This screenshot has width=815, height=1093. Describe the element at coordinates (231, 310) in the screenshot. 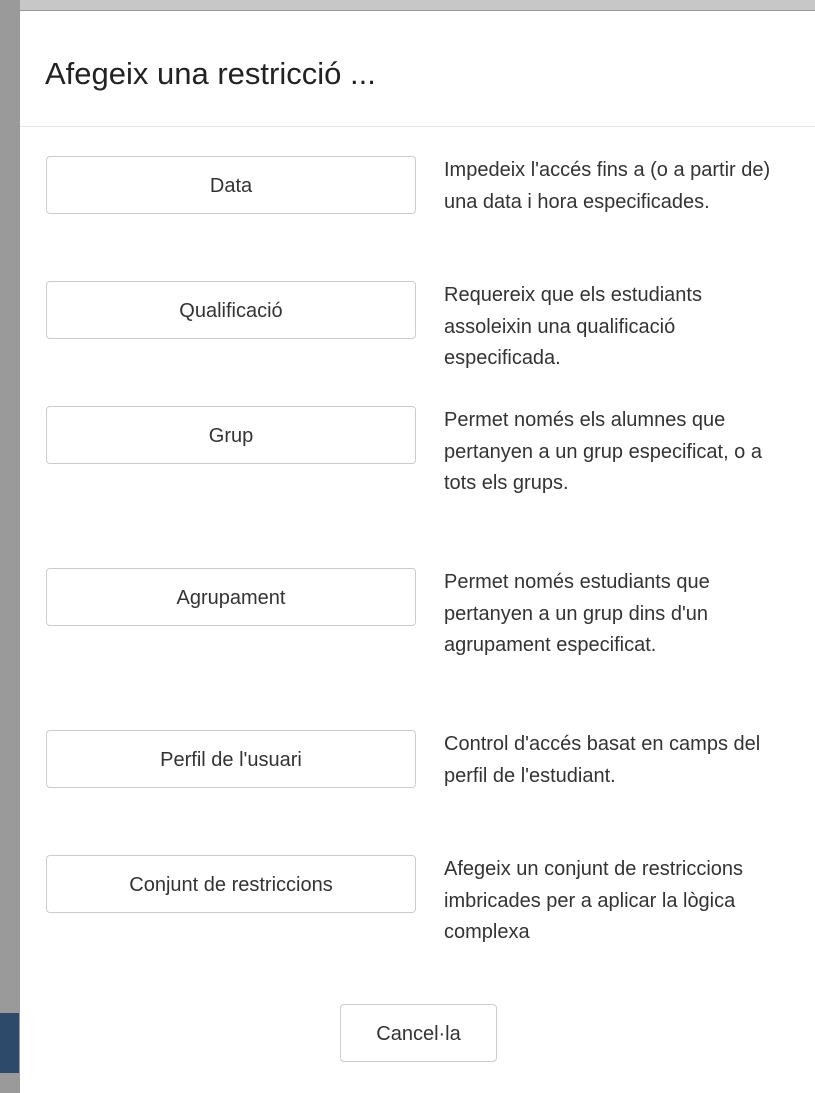

I see `grade-restriction-button: Qualificació` at that location.